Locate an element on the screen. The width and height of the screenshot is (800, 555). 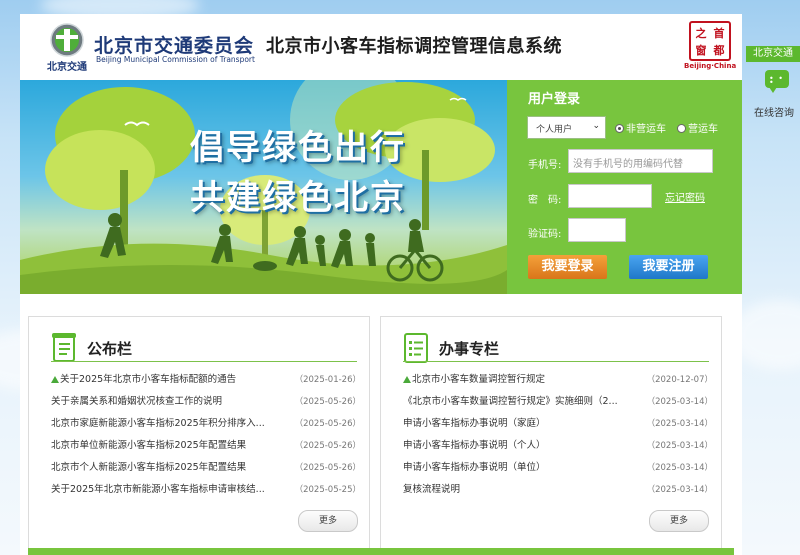
services-more-button: 更多 is located at coordinates (679, 521).